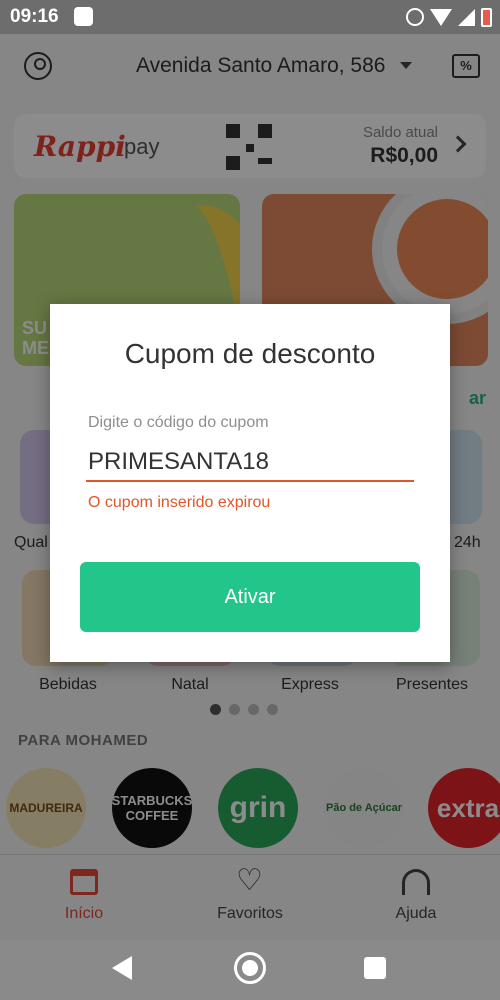  Describe the element at coordinates (178, 422) in the screenshot. I see `coupon-field-label: Digite o código do cupom` at that location.